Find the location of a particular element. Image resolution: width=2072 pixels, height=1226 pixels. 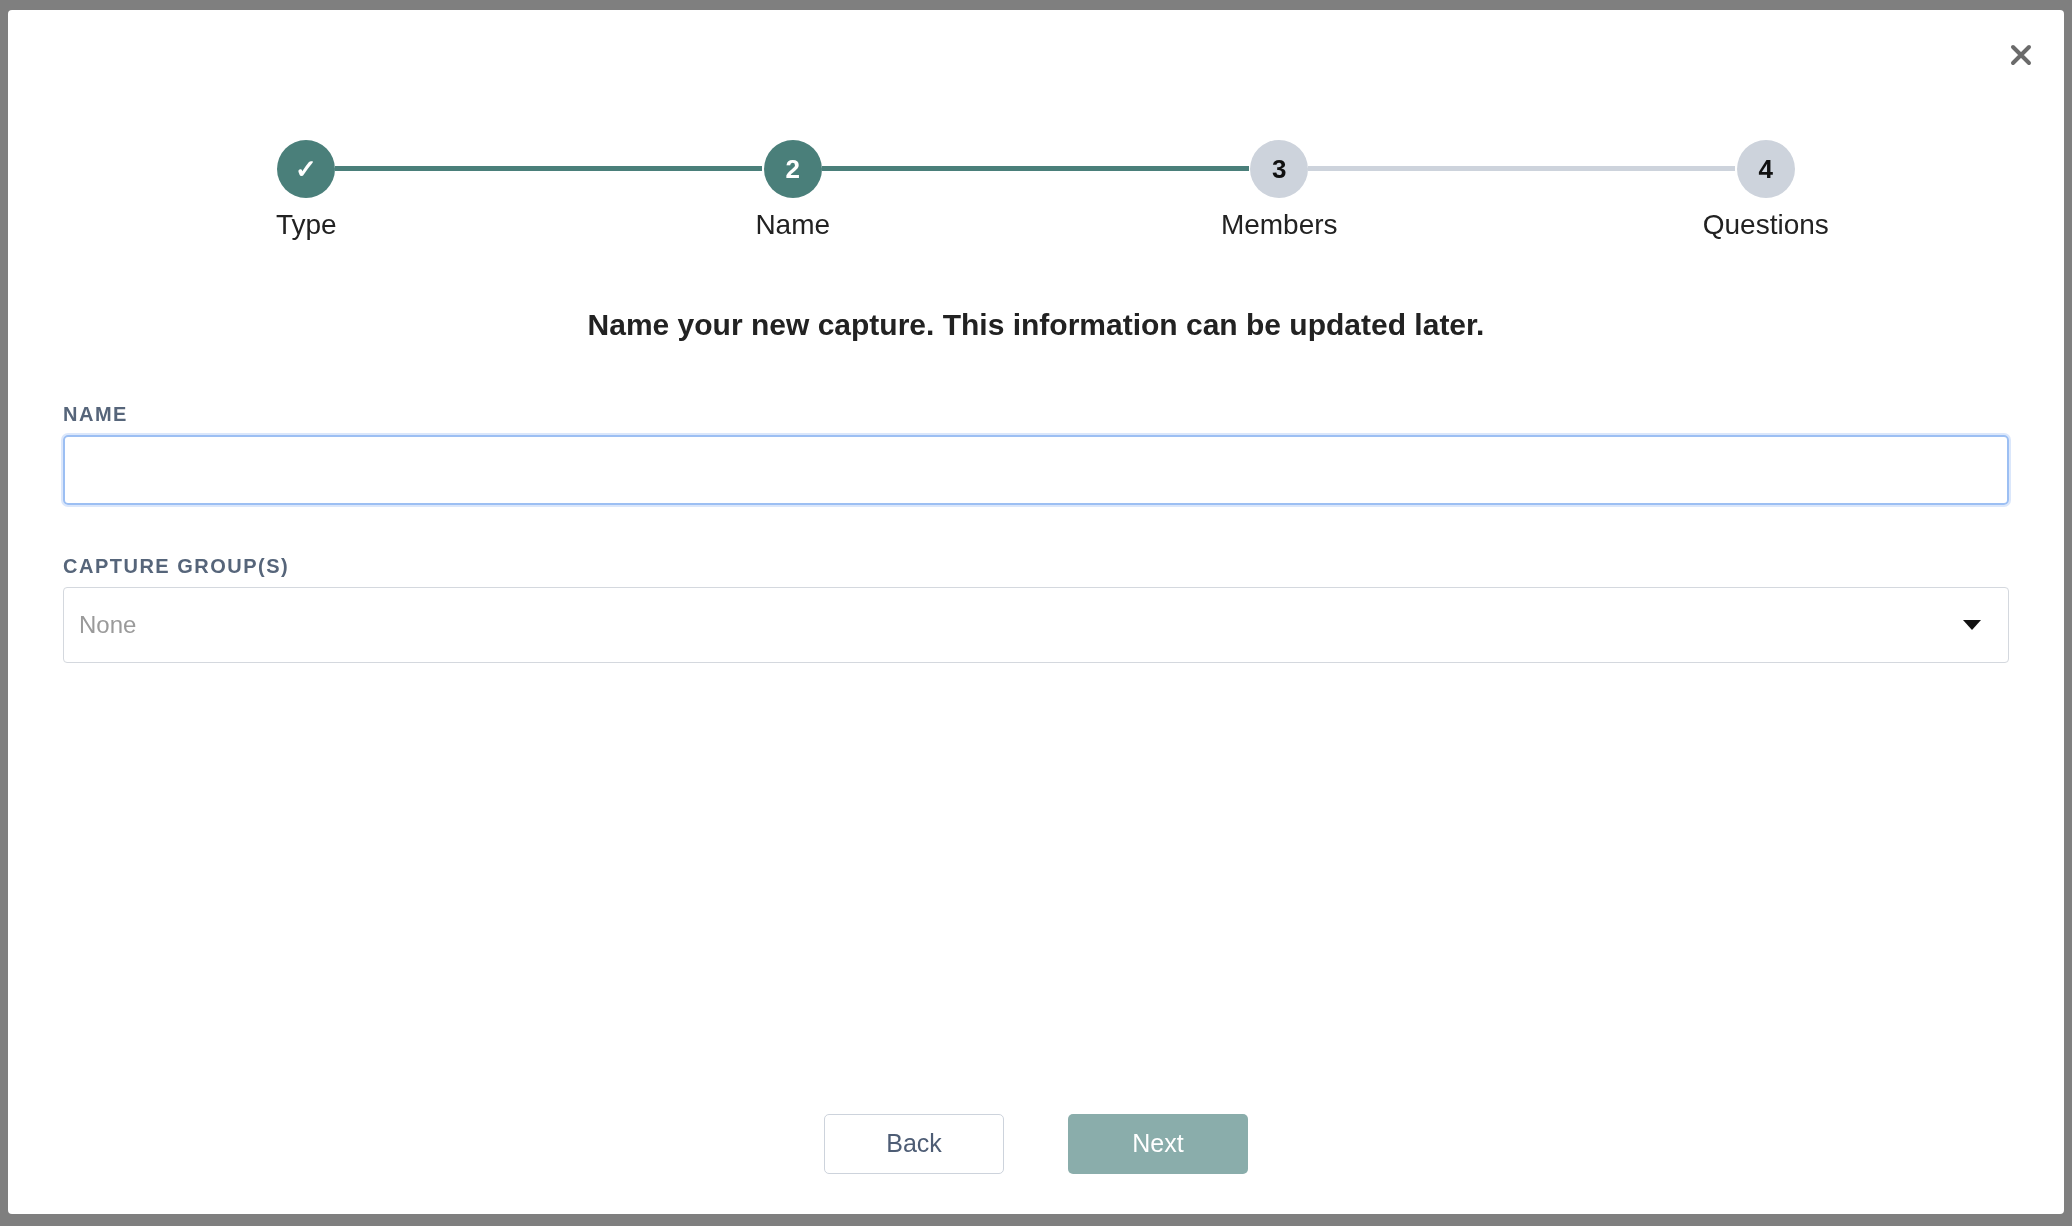

step-label: Members is located at coordinates (1279, 225).